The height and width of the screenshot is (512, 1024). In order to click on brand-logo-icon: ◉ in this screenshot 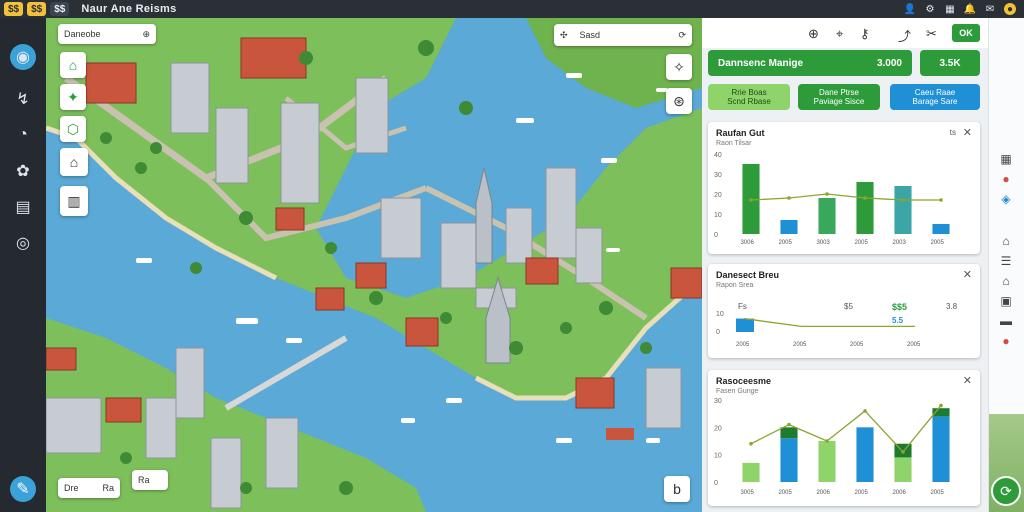, I will do `click(23, 57)`.